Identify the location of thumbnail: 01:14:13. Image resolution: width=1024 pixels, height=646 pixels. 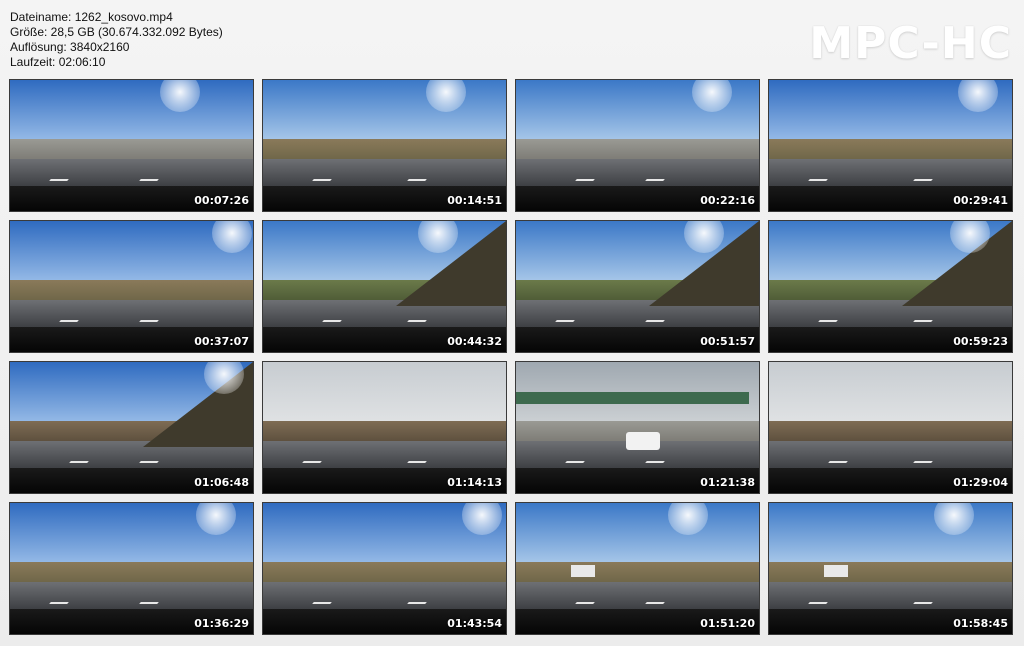
(384, 427).